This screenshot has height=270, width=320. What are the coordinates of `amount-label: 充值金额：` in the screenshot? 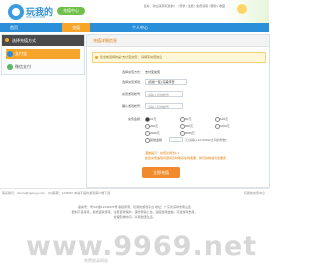 It's located at (135, 119).